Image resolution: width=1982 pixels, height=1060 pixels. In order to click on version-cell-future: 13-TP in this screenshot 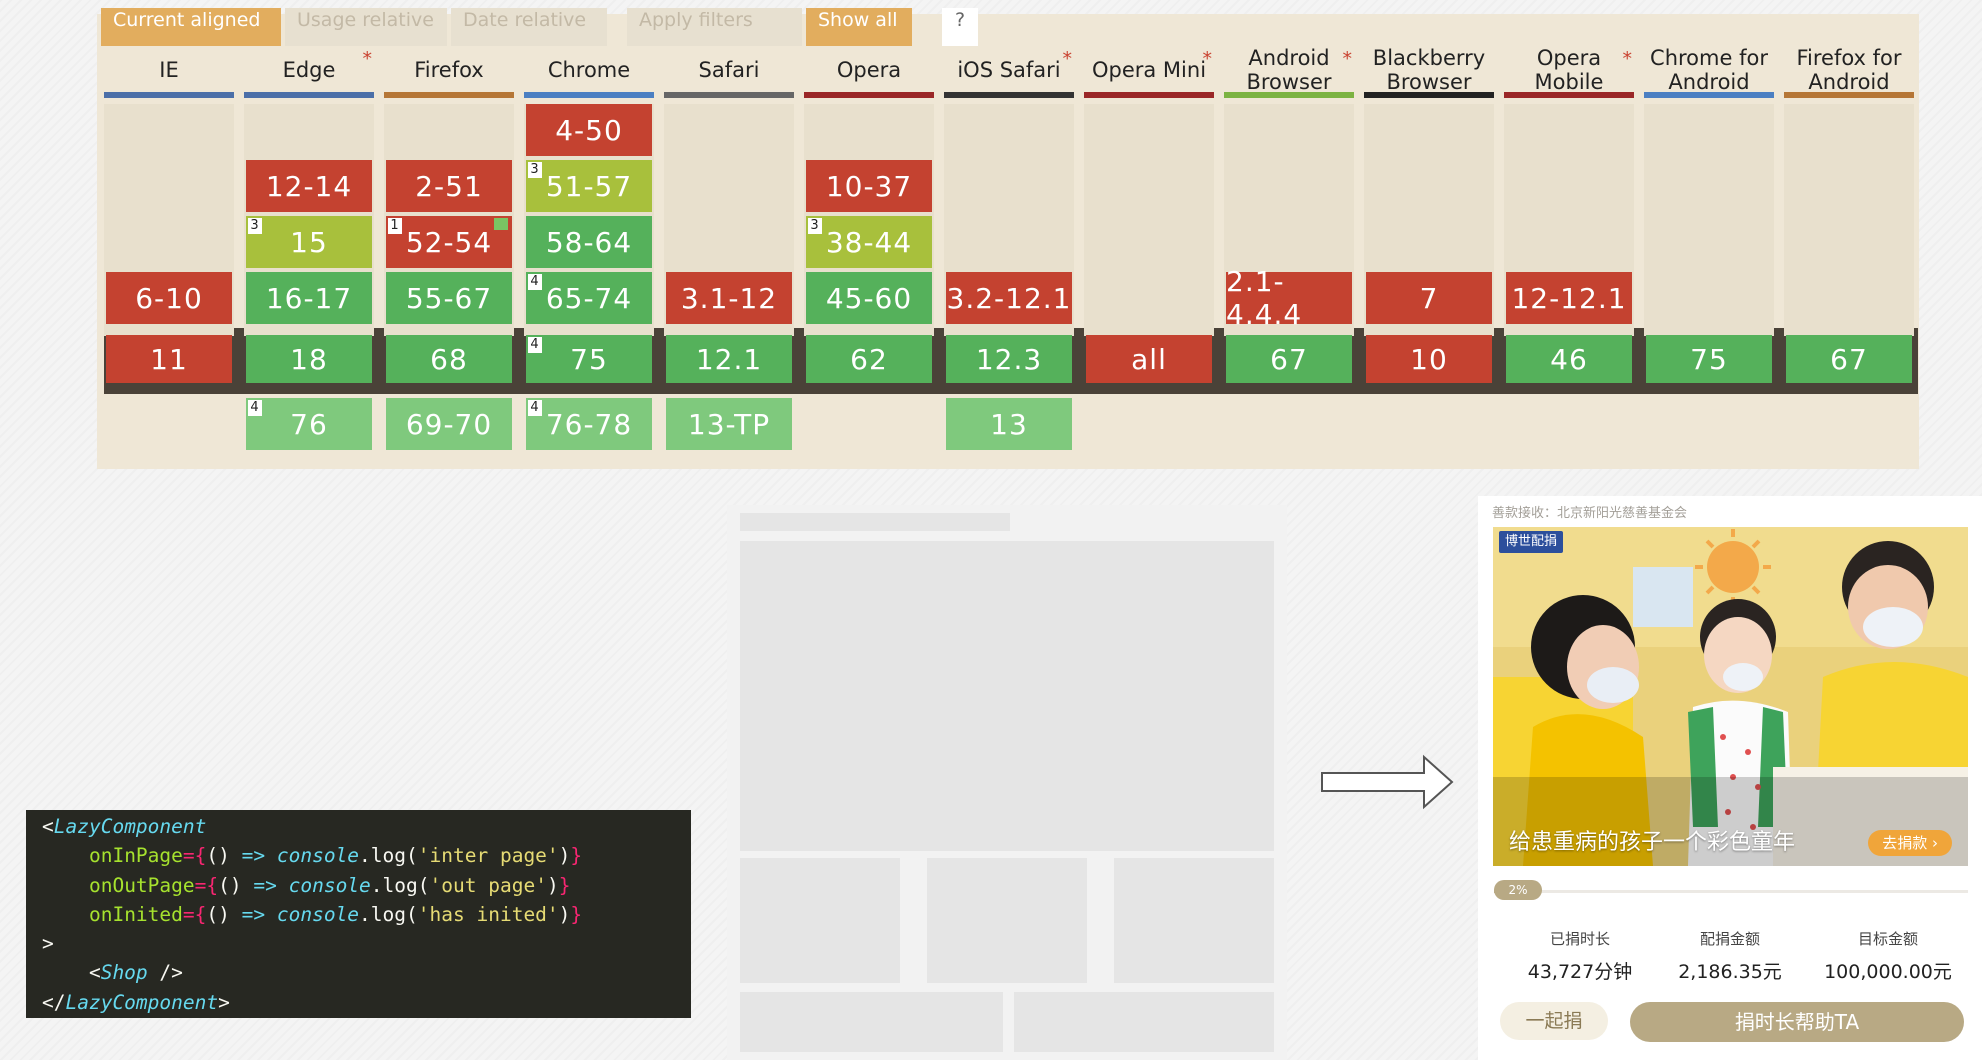, I will do `click(729, 424)`.